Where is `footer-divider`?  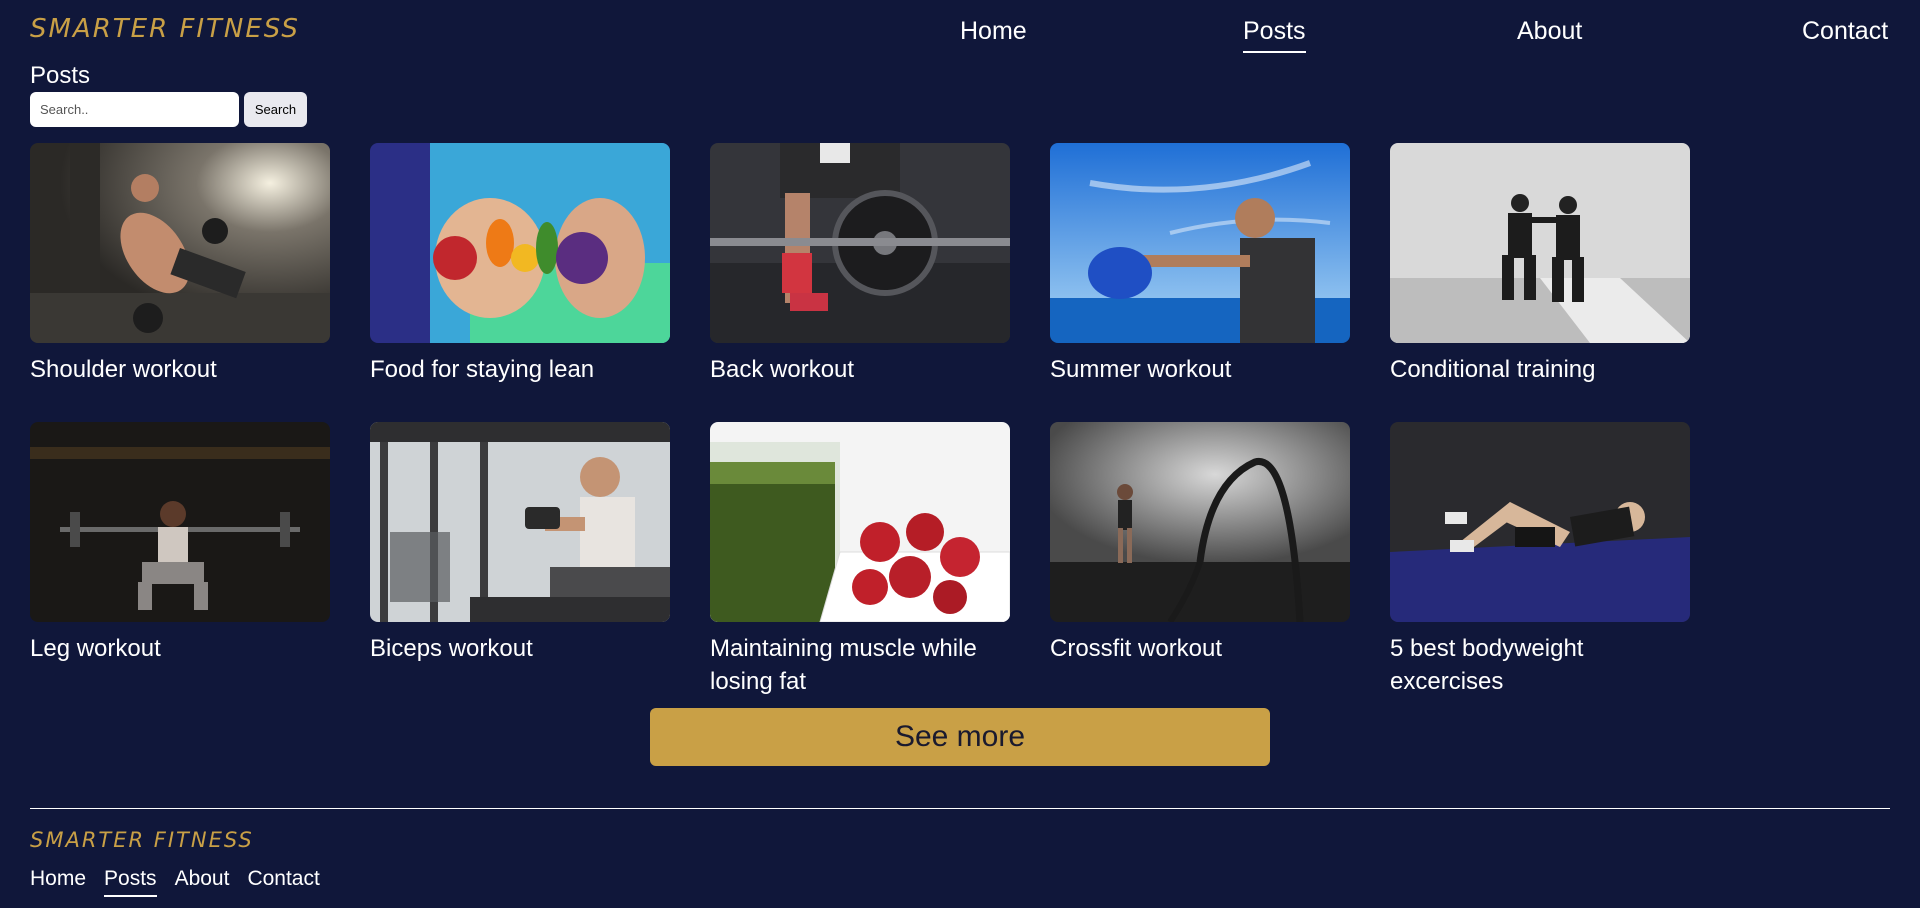
footer-divider is located at coordinates (960, 808).